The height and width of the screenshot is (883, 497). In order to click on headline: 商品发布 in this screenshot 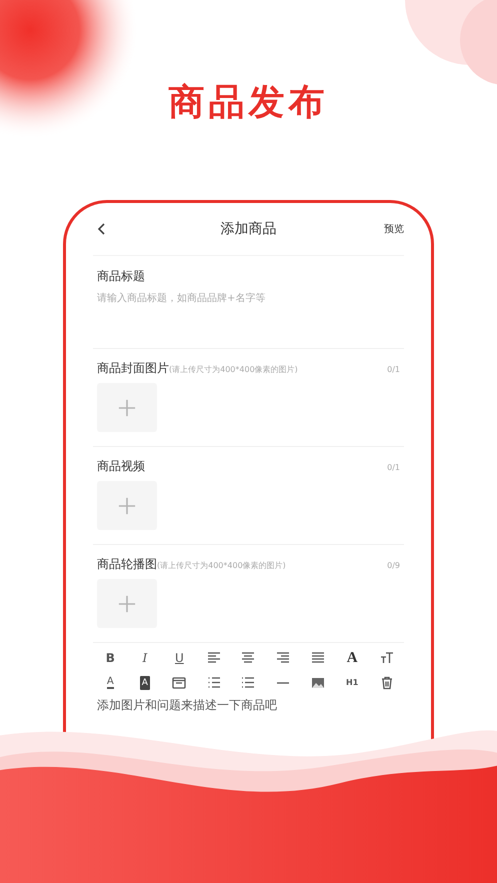, I will do `click(248, 101)`.